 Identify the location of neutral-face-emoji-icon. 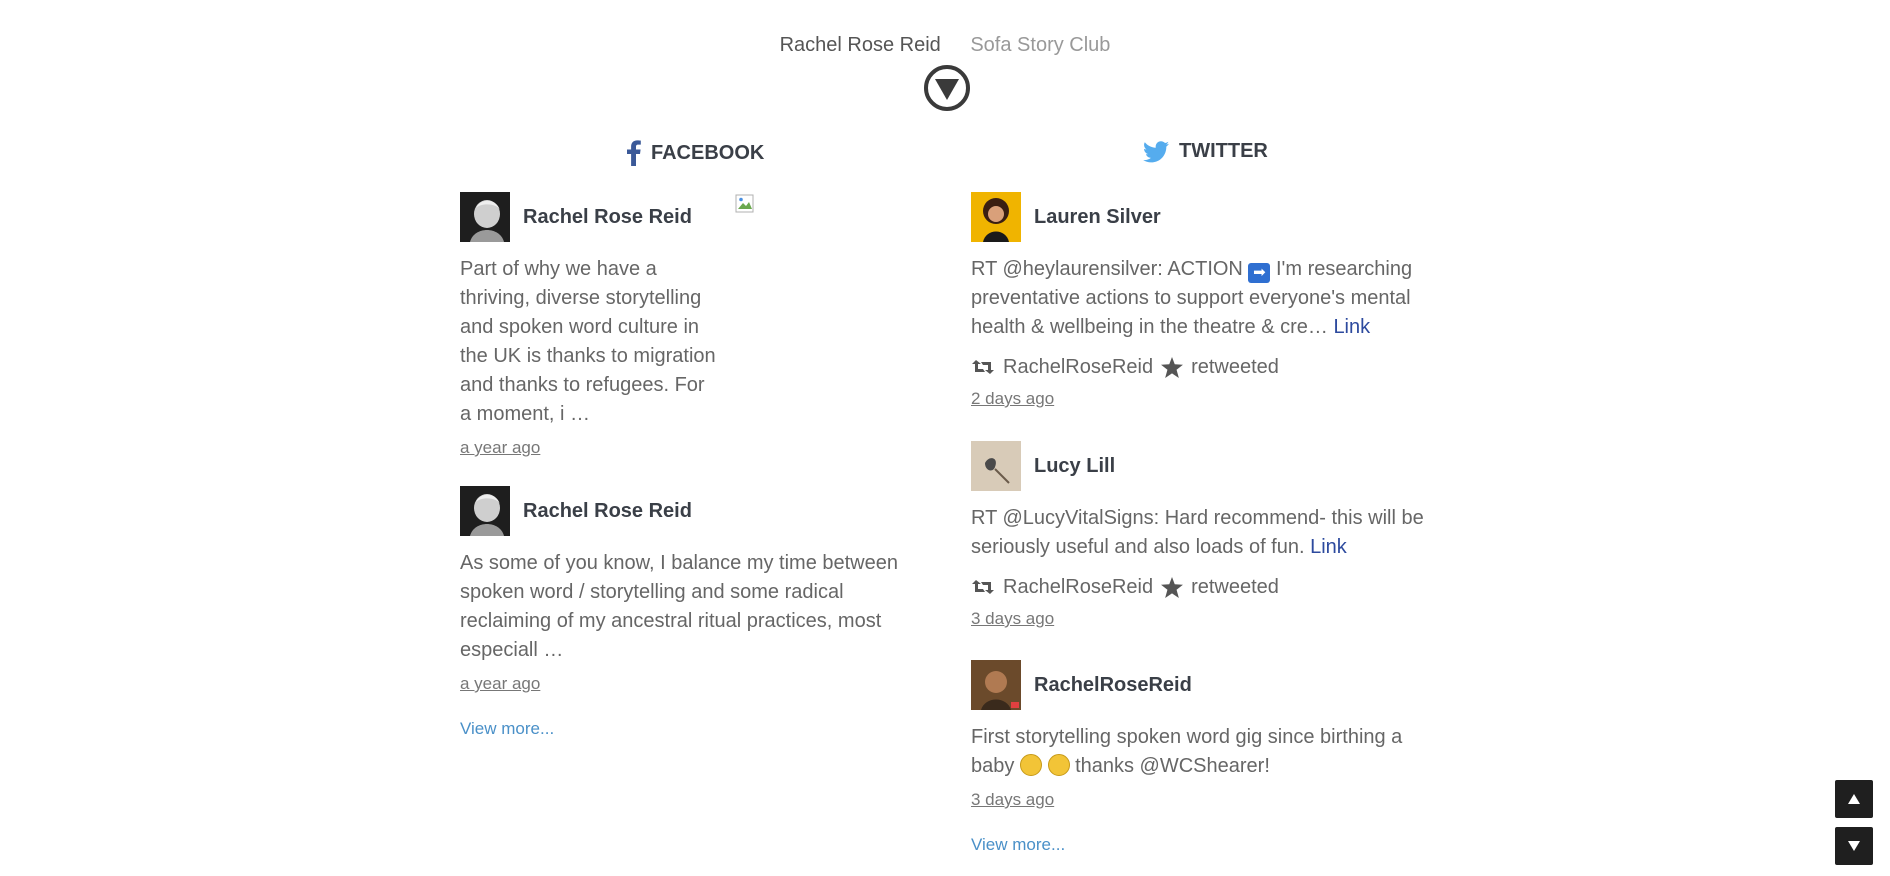
(1030, 765).